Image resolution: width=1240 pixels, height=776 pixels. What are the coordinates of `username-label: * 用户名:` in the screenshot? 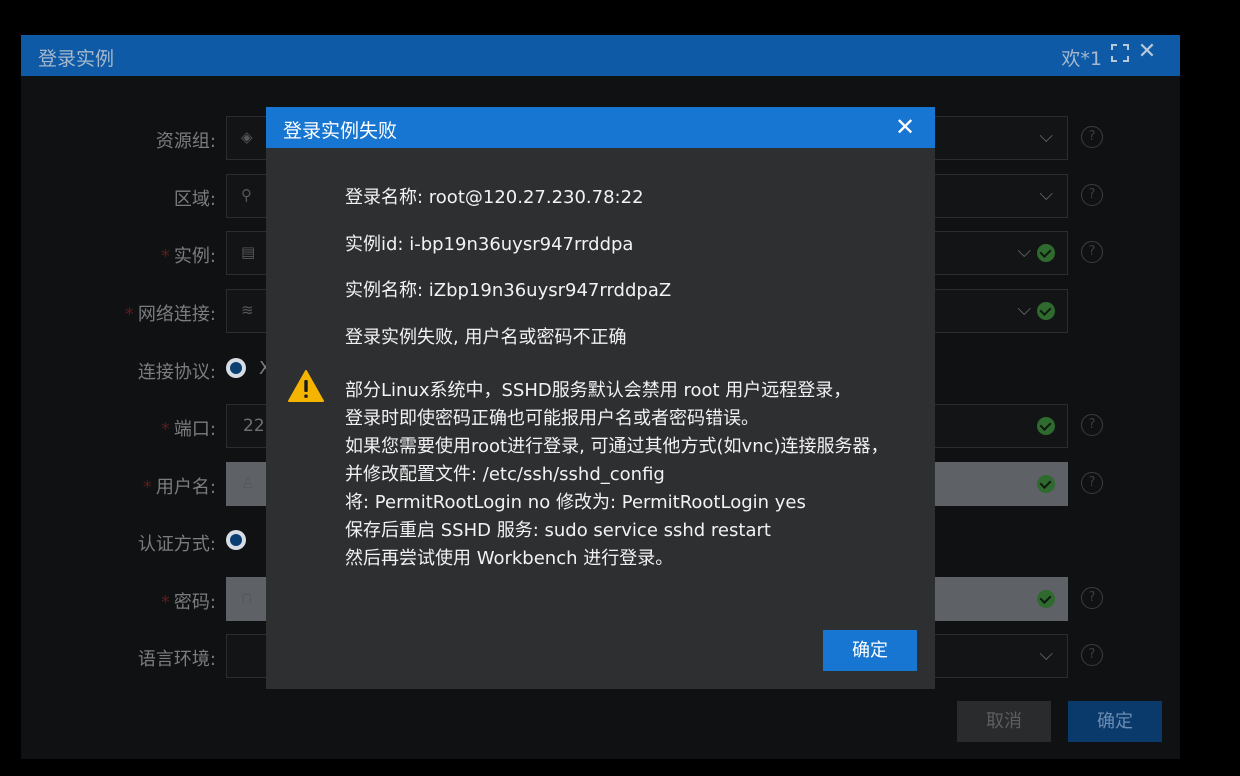 It's located at (179, 486).